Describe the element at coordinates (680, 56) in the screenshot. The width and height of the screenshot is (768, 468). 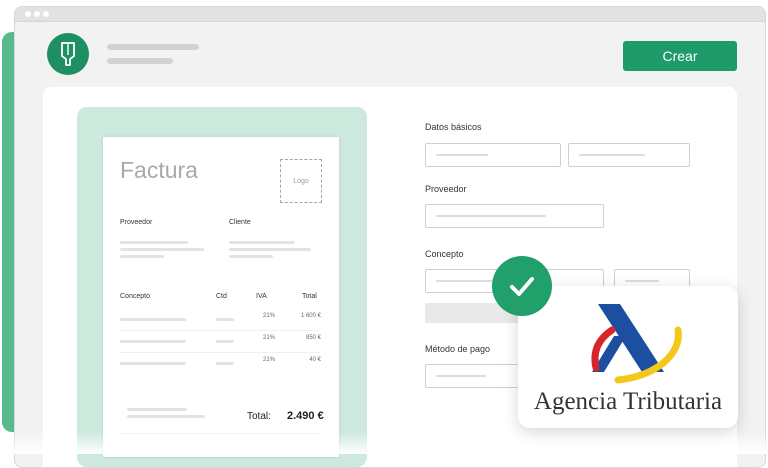
I see `create-button: Crear` at that location.